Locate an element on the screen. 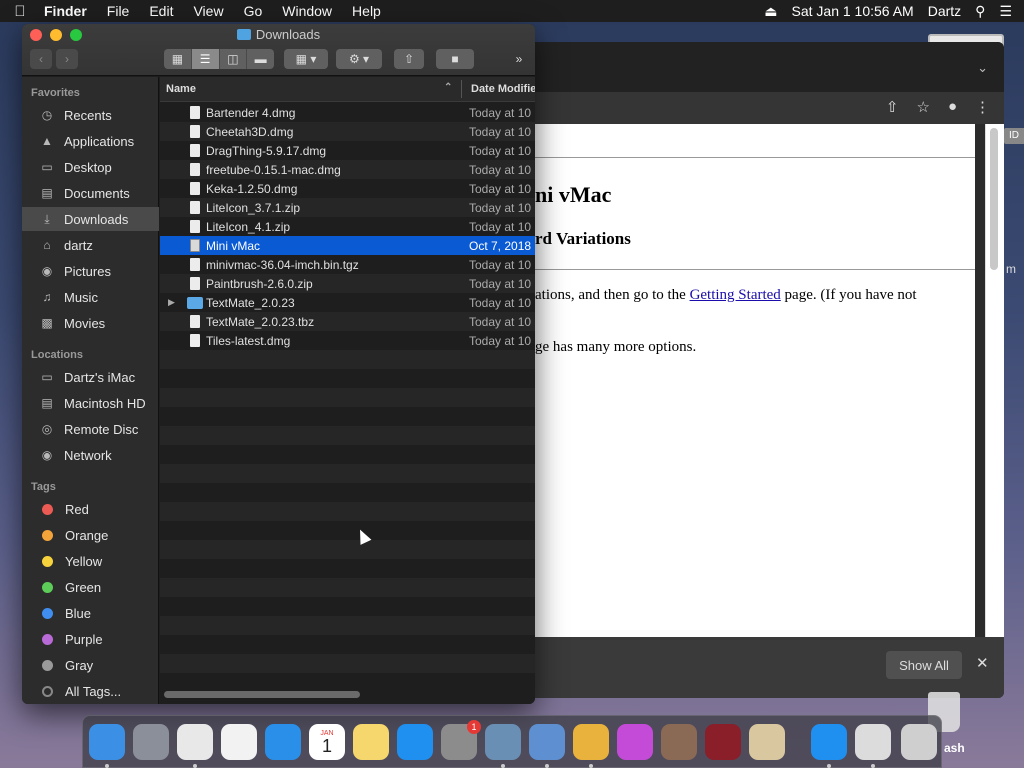 This screenshot has height=768, width=1024. column-divider is located at coordinates (461, 89).